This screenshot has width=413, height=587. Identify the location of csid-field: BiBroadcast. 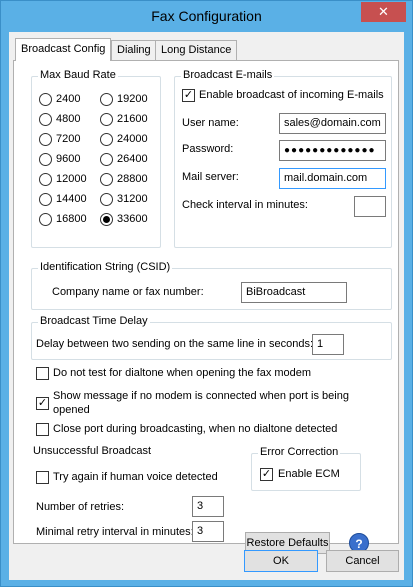
(294, 292).